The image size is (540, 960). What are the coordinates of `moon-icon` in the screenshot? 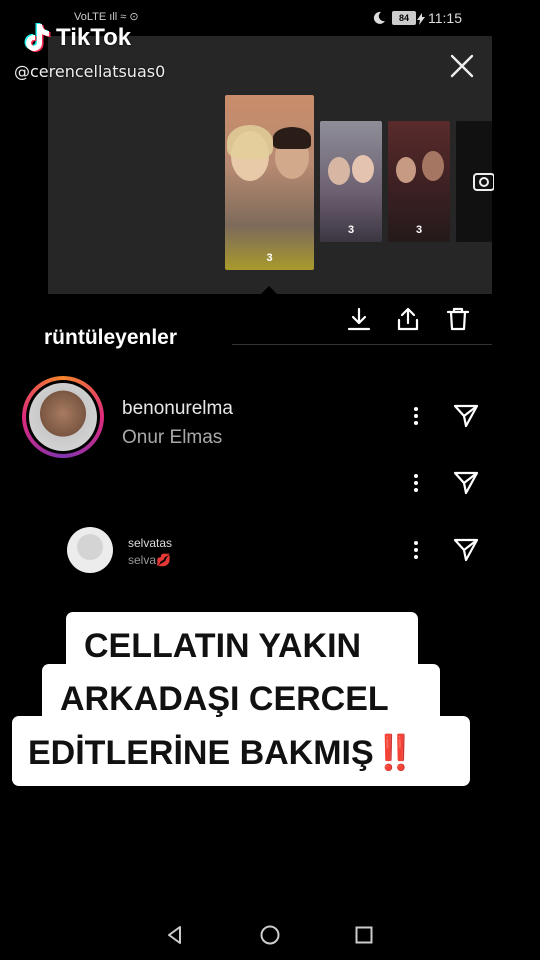 It's located at (379, 20).